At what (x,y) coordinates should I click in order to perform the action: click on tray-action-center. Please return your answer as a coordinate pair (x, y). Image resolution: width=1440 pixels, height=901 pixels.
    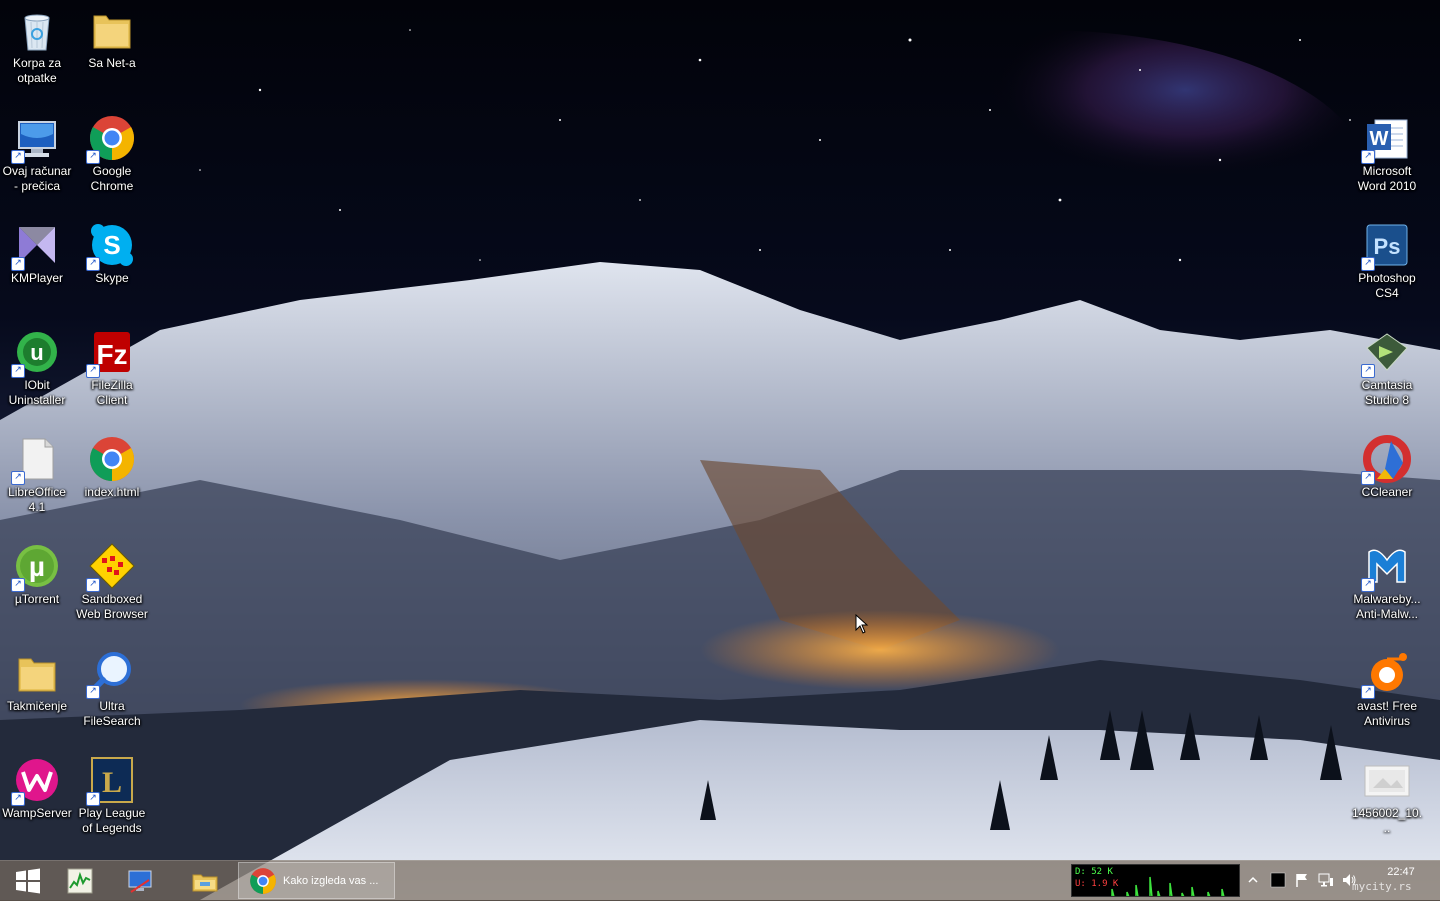
    Looking at the image, I should click on (1302, 880).